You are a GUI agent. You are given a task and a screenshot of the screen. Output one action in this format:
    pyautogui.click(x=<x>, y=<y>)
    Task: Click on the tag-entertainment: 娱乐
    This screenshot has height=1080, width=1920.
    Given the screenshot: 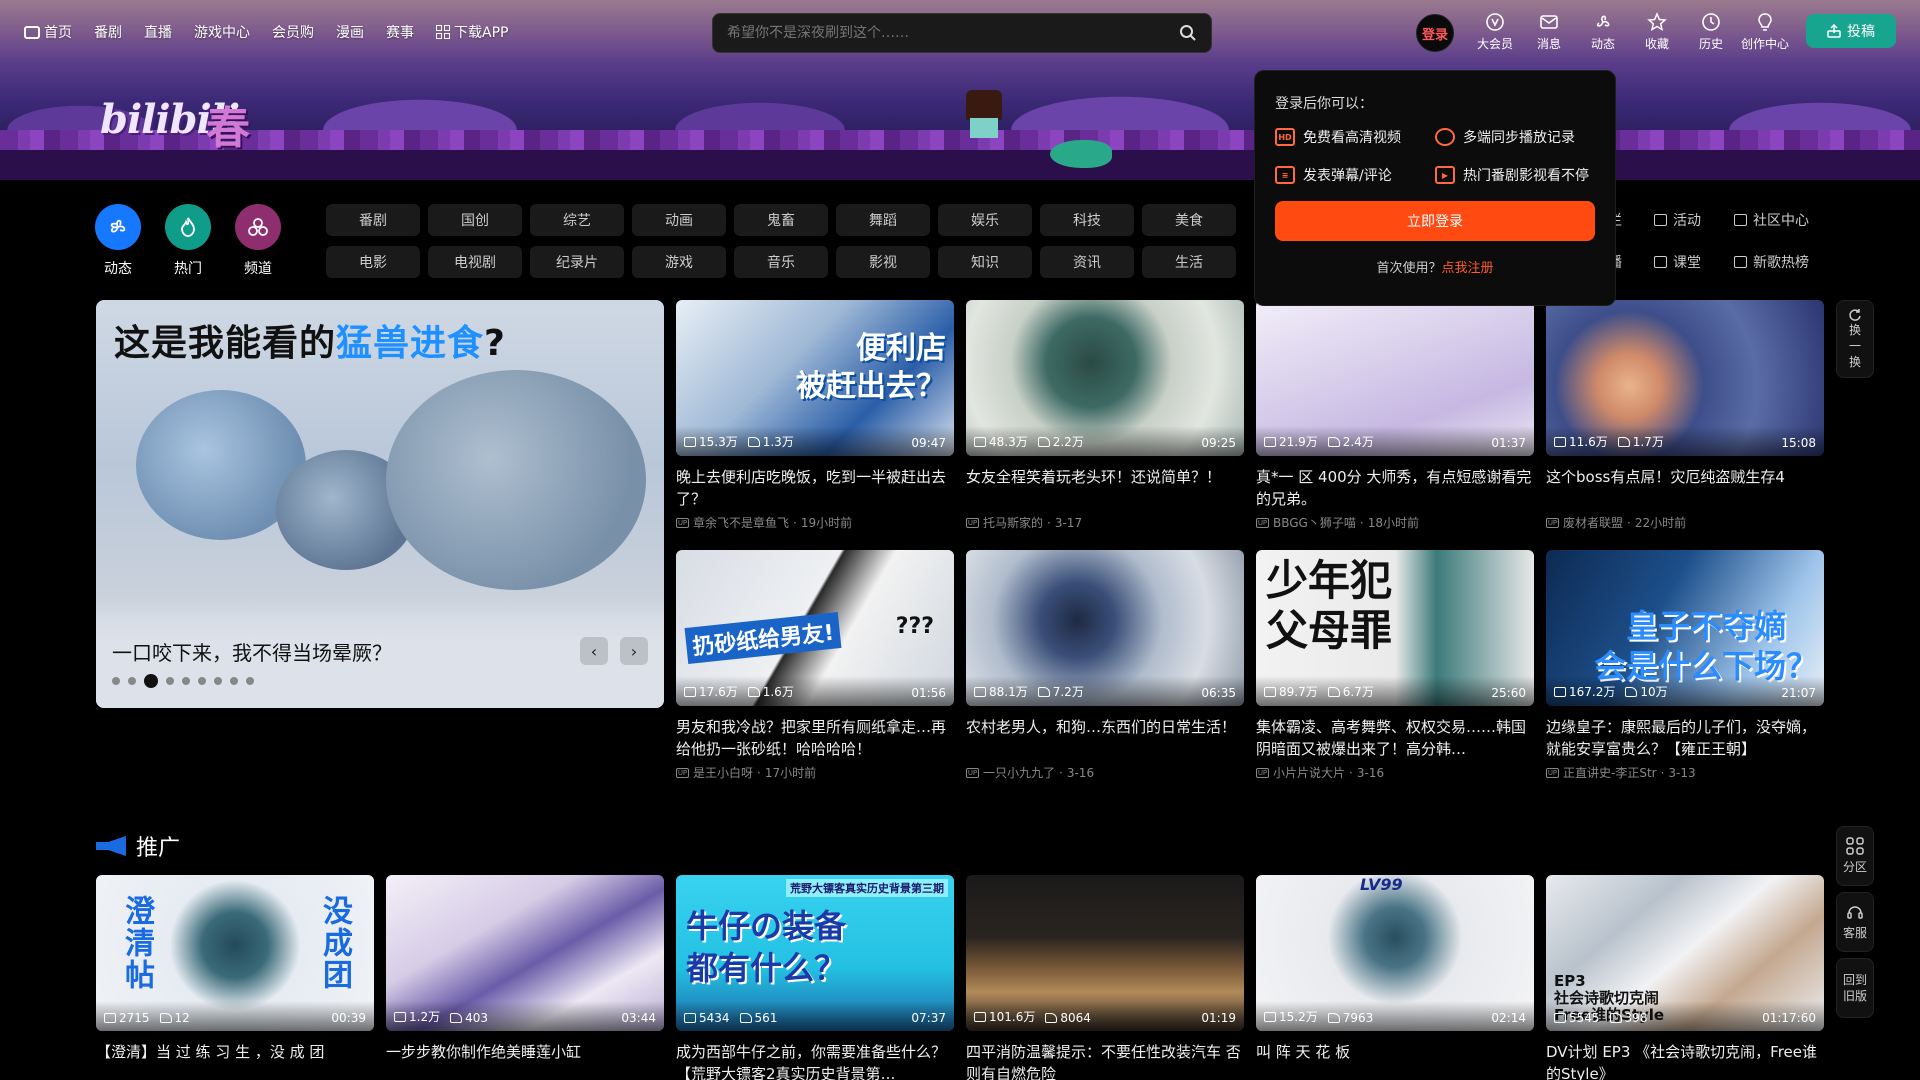 What is the action you would take?
    pyautogui.click(x=985, y=220)
    